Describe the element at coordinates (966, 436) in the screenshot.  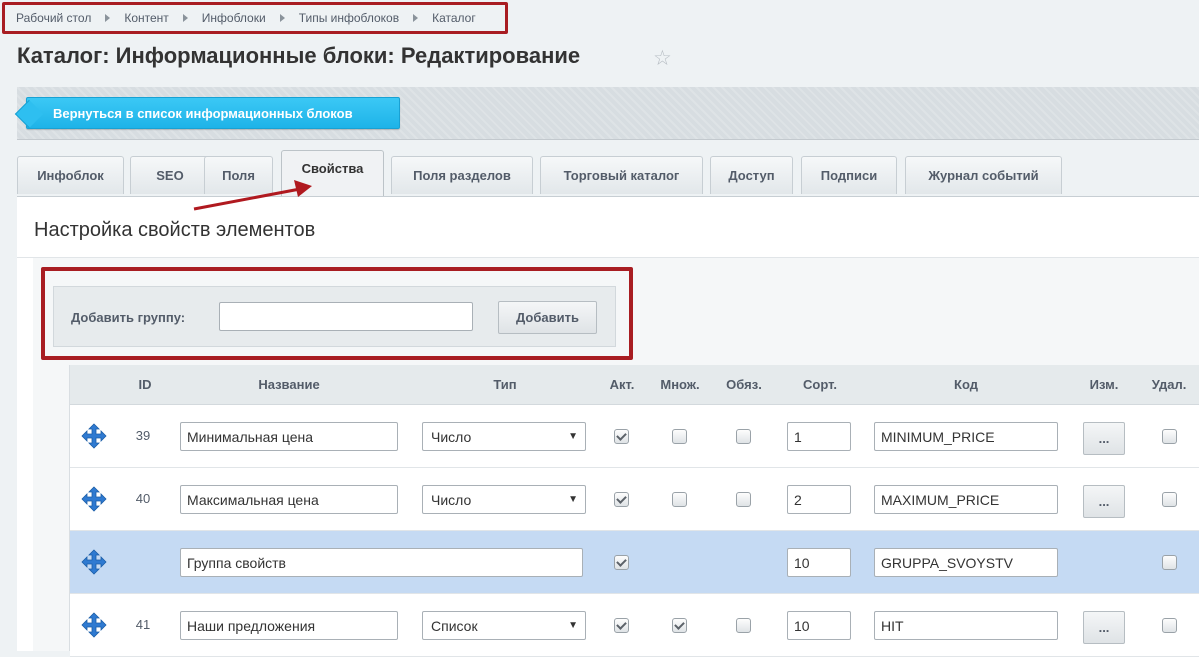
I see `code-input: MINIMUM_PRICE` at that location.